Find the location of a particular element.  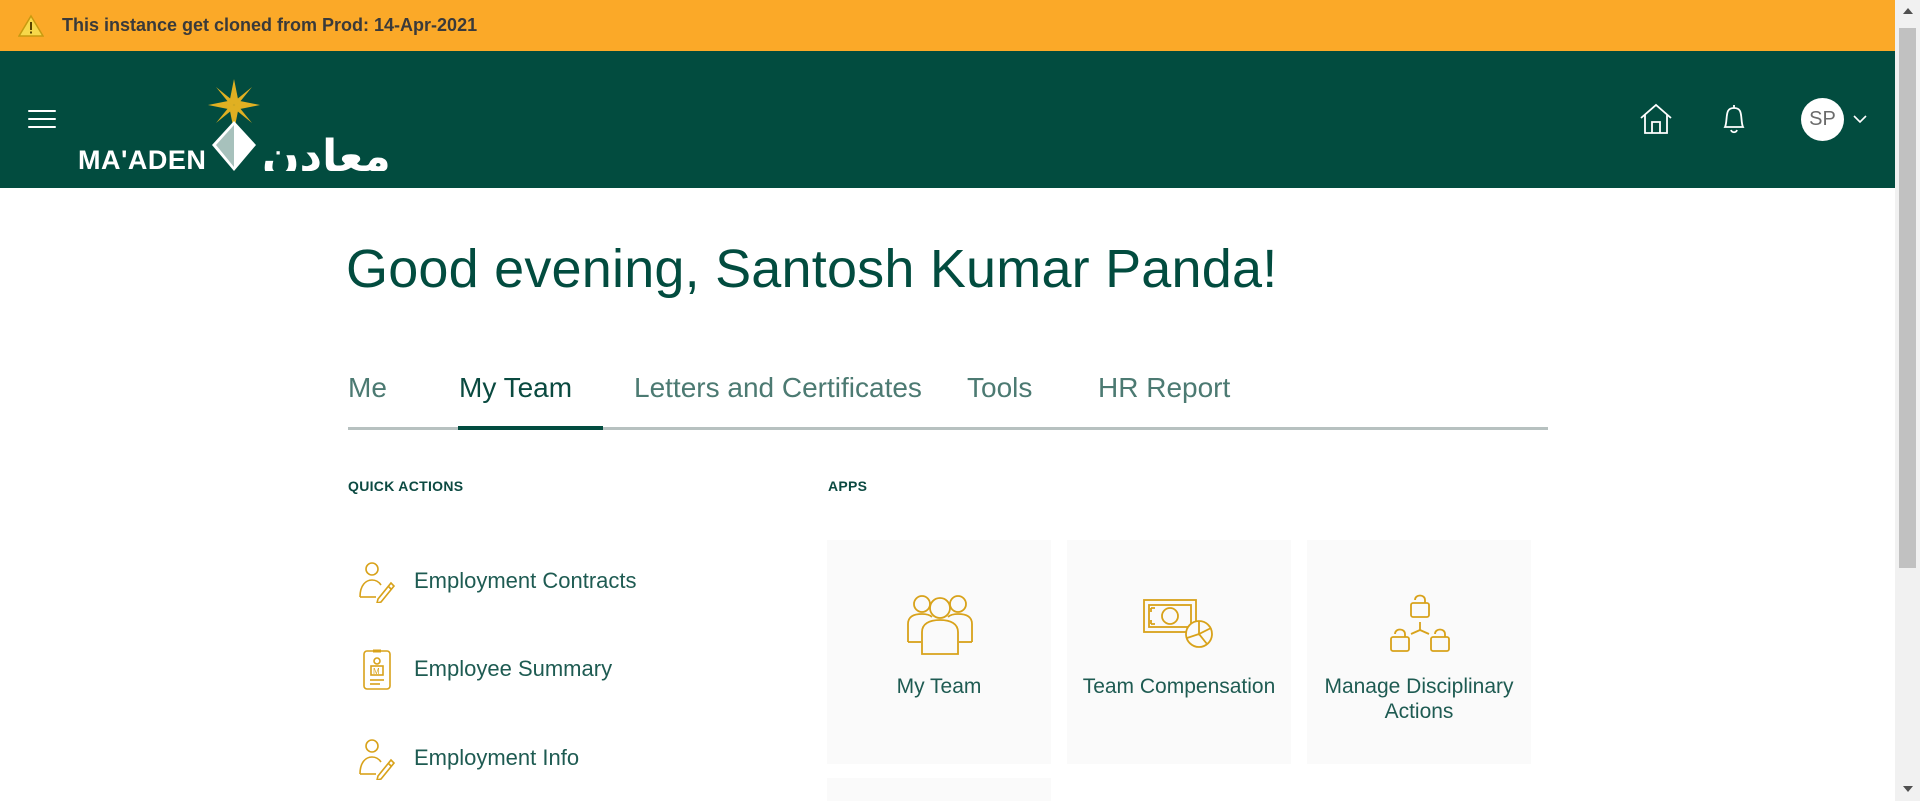

logo-arabic-text: معادن is located at coordinates (326, 151).